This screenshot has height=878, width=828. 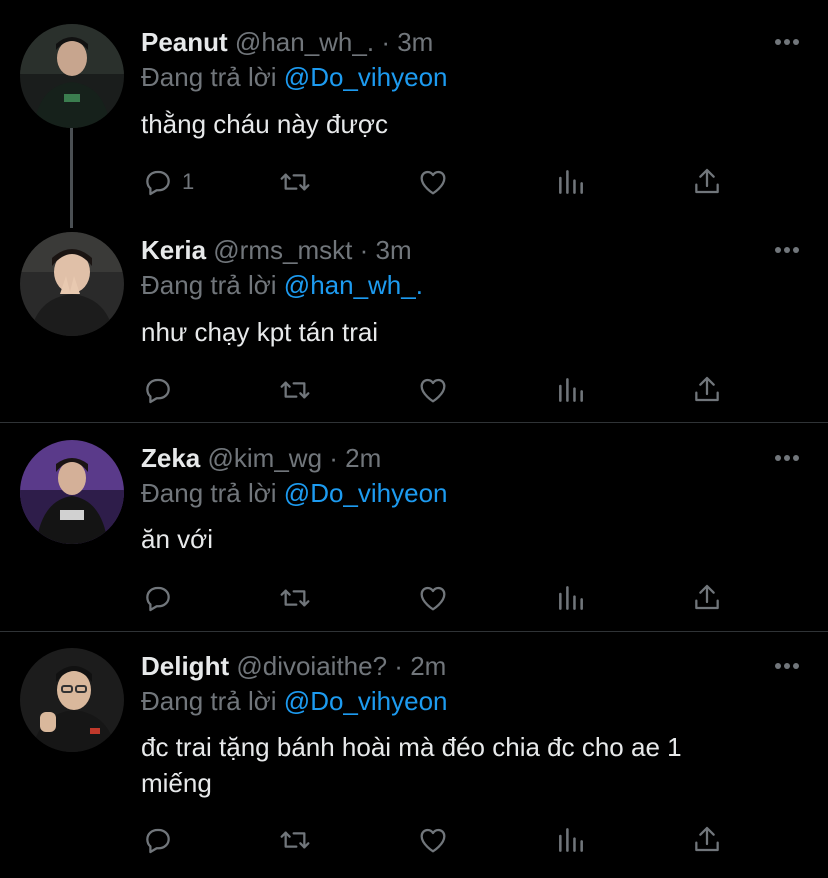 I want to click on tweet-text: ăn với, so click(x=177, y=539).